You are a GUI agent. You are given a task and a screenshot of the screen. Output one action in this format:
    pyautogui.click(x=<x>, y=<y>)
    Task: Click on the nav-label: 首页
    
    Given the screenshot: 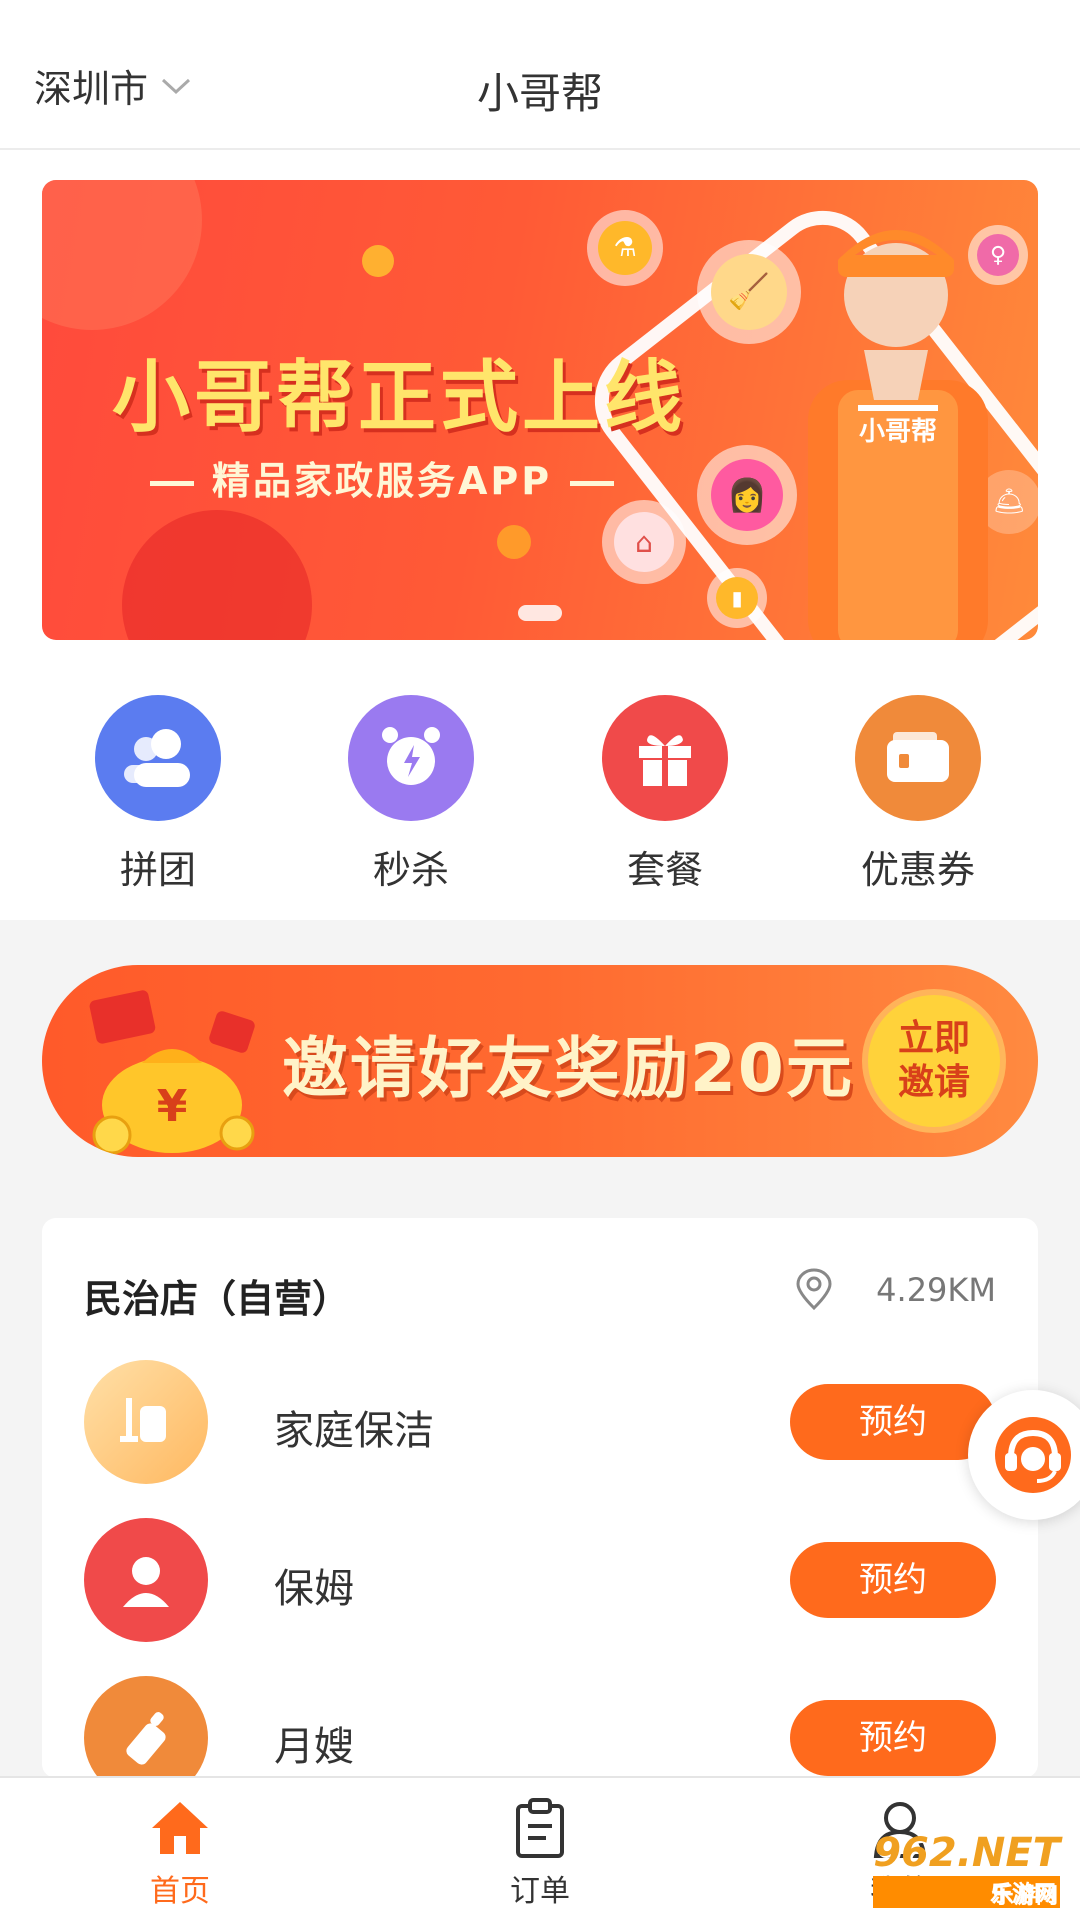 What is the action you would take?
    pyautogui.click(x=180, y=1891)
    